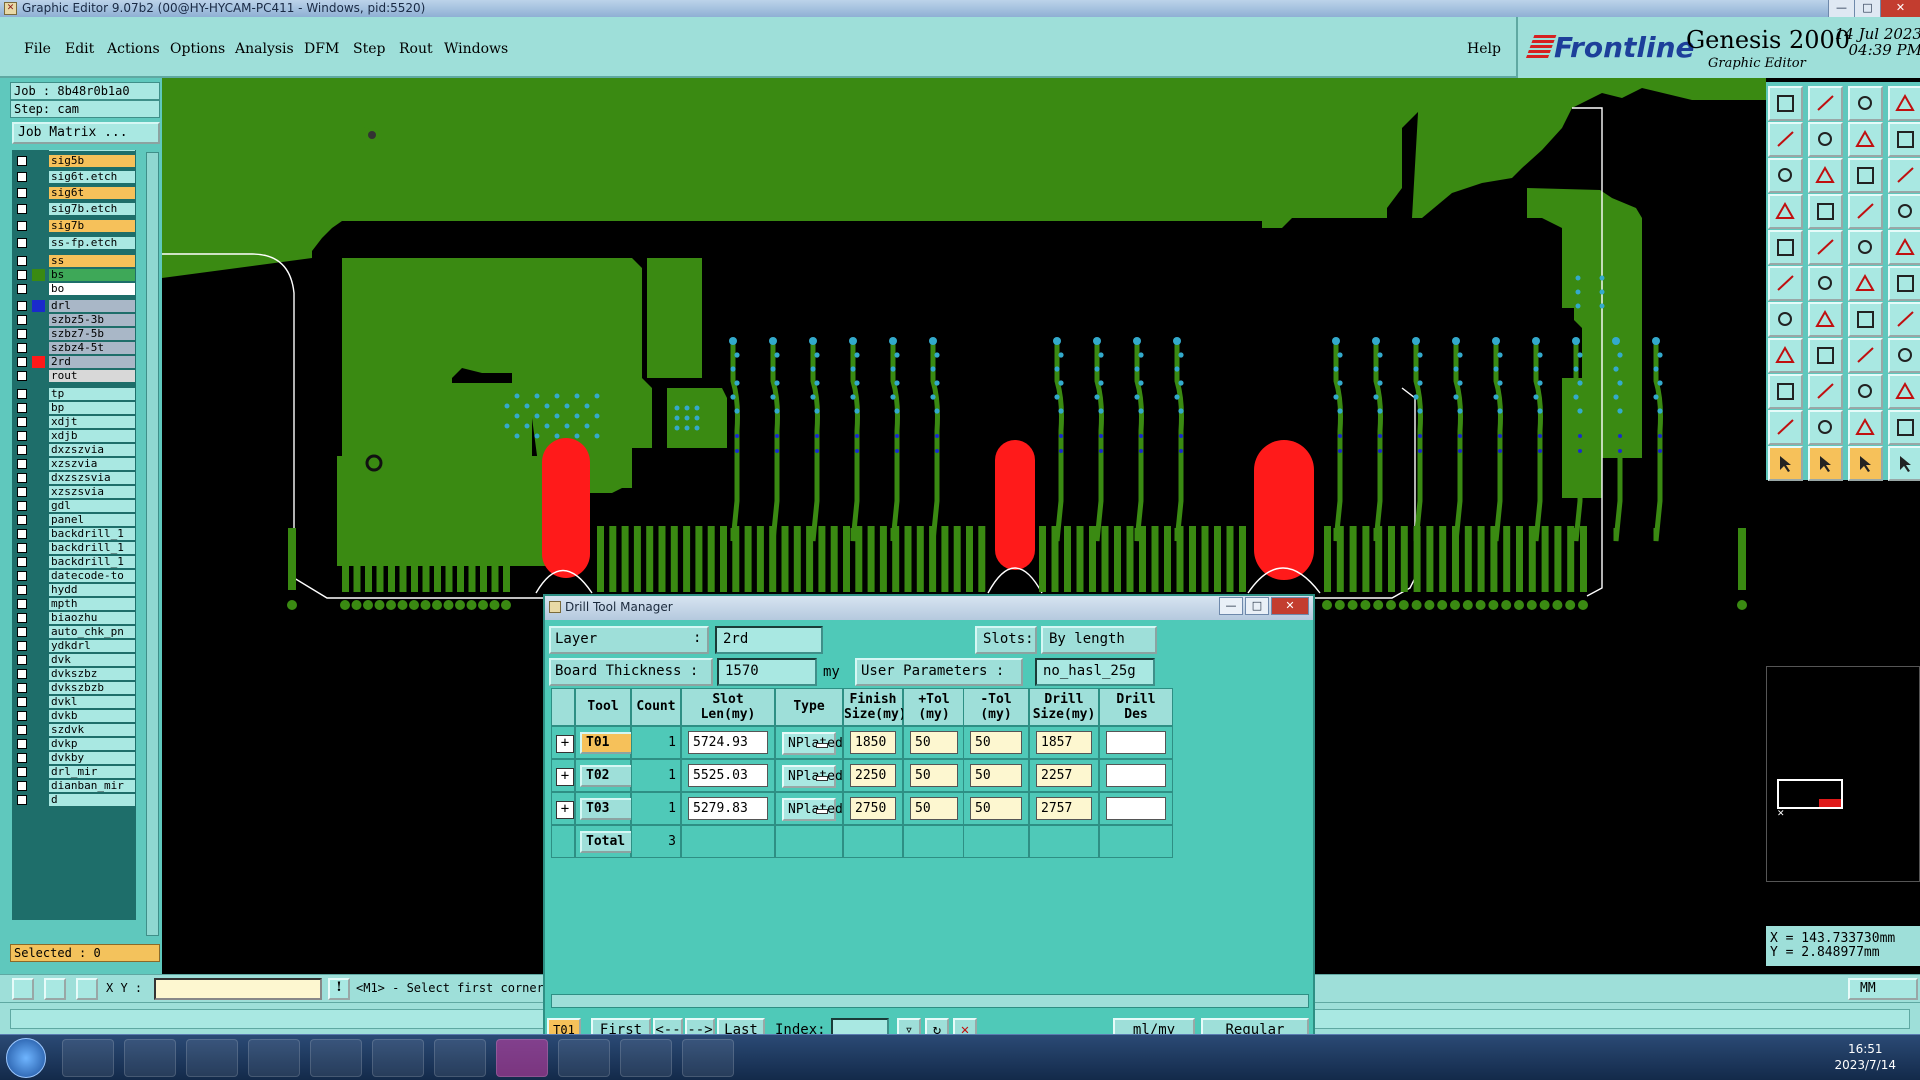  What do you see at coordinates (23, 989) in the screenshot?
I see `snap-mode-icon` at bounding box center [23, 989].